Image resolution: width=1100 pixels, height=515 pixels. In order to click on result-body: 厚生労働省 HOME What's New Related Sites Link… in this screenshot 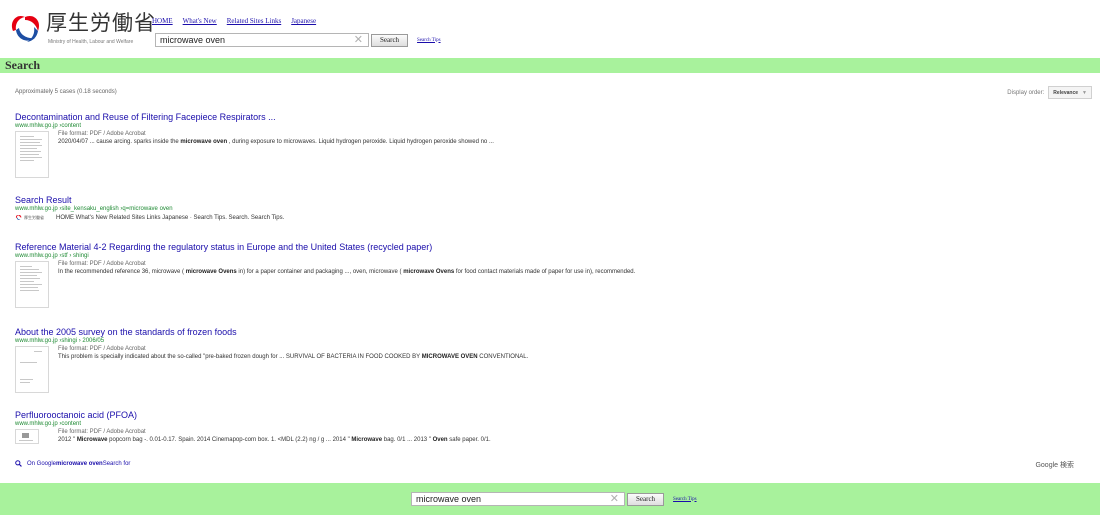, I will do `click(545, 219)`.